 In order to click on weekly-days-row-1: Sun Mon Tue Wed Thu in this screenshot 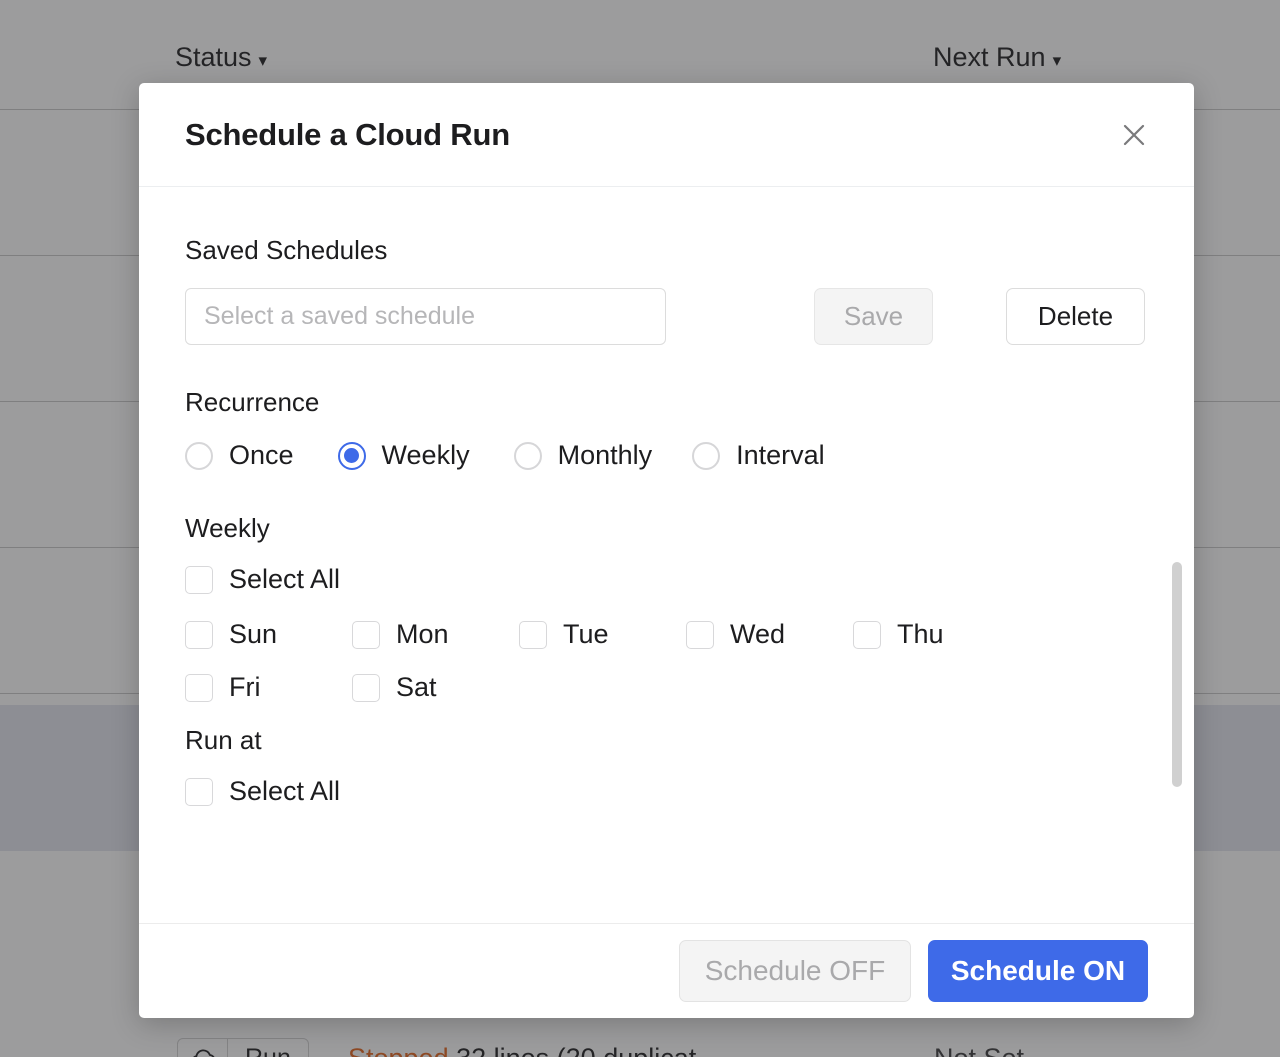, I will do `click(666, 634)`.